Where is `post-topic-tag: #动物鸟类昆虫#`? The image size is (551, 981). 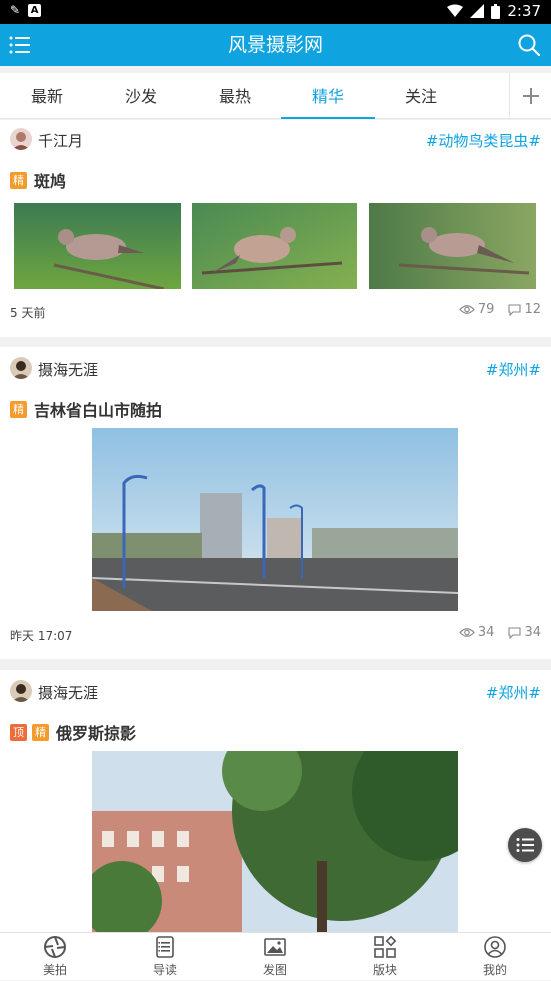
post-topic-tag: #动物鸟类昆虫# is located at coordinates (483, 140).